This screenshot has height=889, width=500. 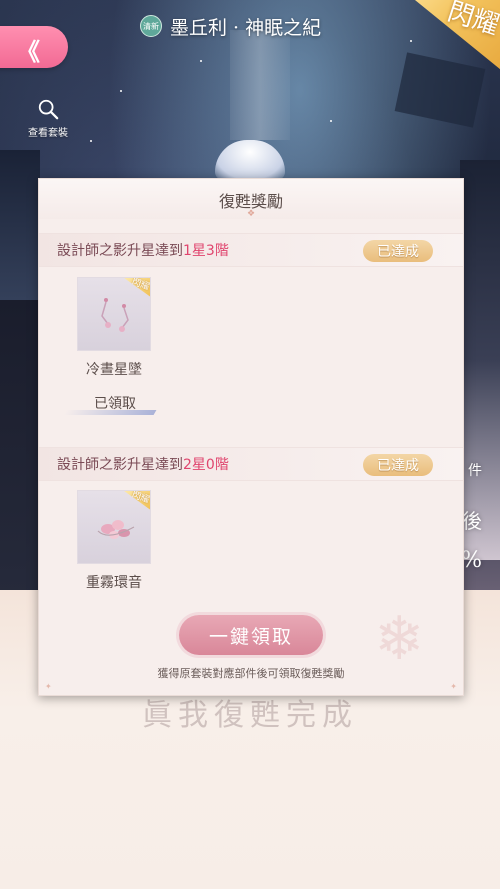 What do you see at coordinates (114, 403) in the screenshot?
I see `claimed-label: 已領取` at bounding box center [114, 403].